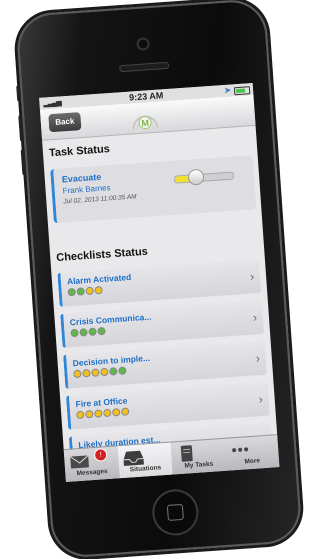  I want to click on checklist-item-name: Alarm Activated, so click(99, 279).